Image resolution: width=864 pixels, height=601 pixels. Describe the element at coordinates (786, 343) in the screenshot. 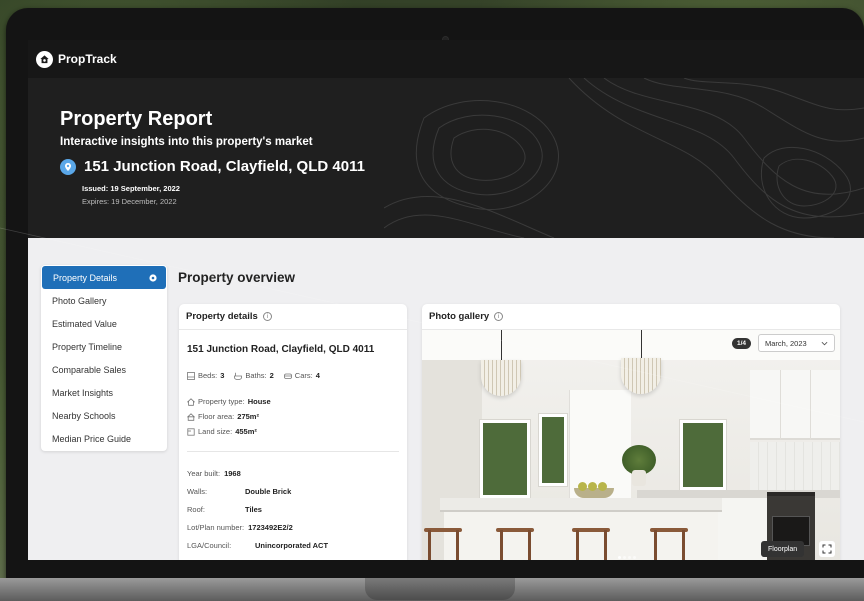

I see `photo-date-value: March, 2023` at that location.